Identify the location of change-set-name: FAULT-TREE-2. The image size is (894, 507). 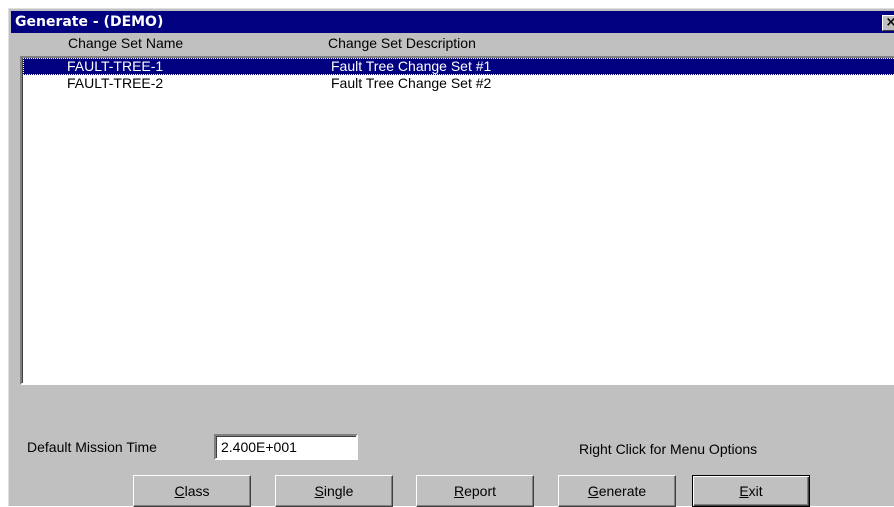
(115, 83).